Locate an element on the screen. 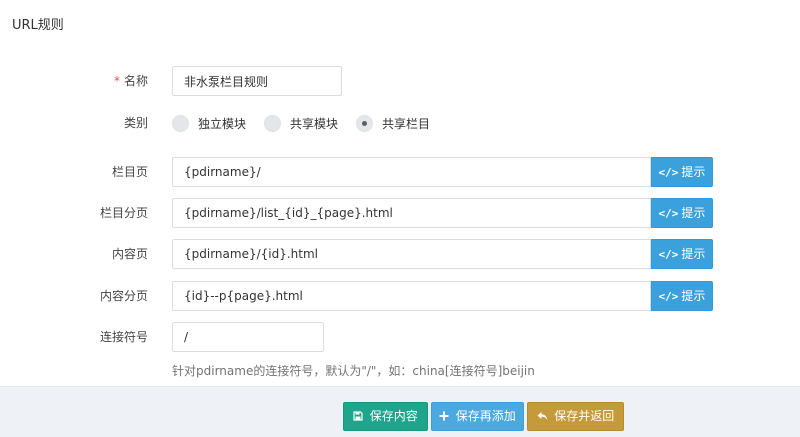 The width and height of the screenshot is (800, 437). form-actions-bar: 保存内容 保存再添加 保存并返回 is located at coordinates (400, 411).